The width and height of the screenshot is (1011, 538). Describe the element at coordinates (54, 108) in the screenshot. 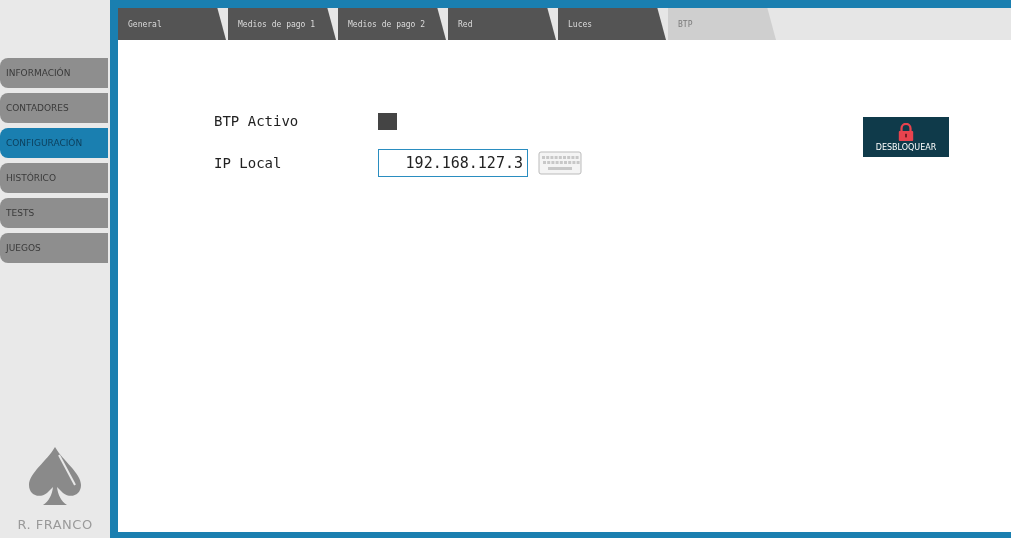

I see `sidebar-item: CONTADORES` at that location.